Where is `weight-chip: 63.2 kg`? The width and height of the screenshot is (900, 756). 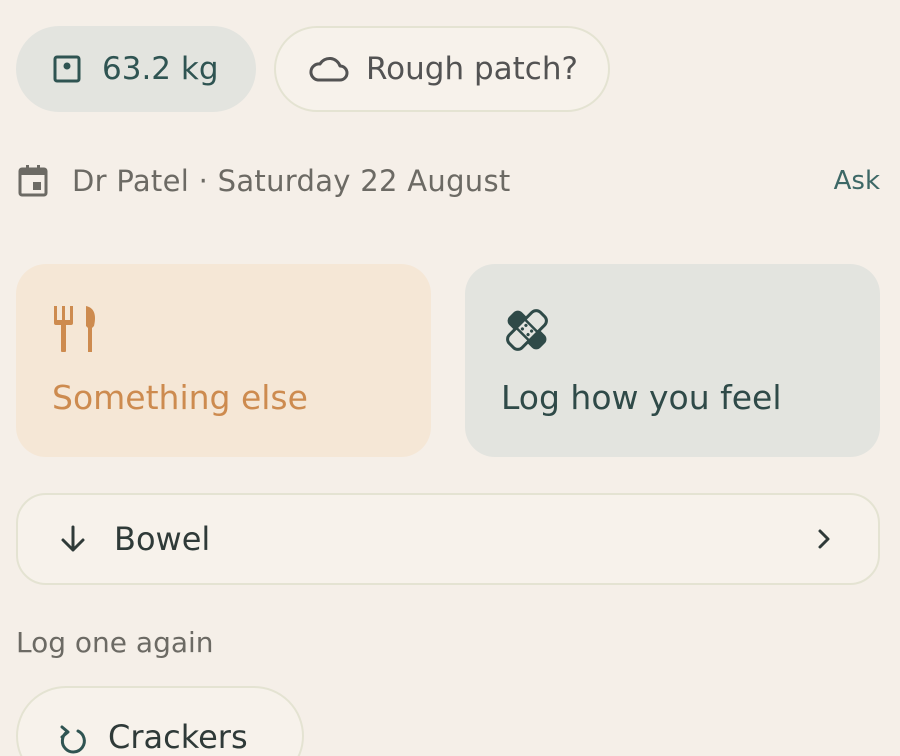 weight-chip: 63.2 kg is located at coordinates (136, 69).